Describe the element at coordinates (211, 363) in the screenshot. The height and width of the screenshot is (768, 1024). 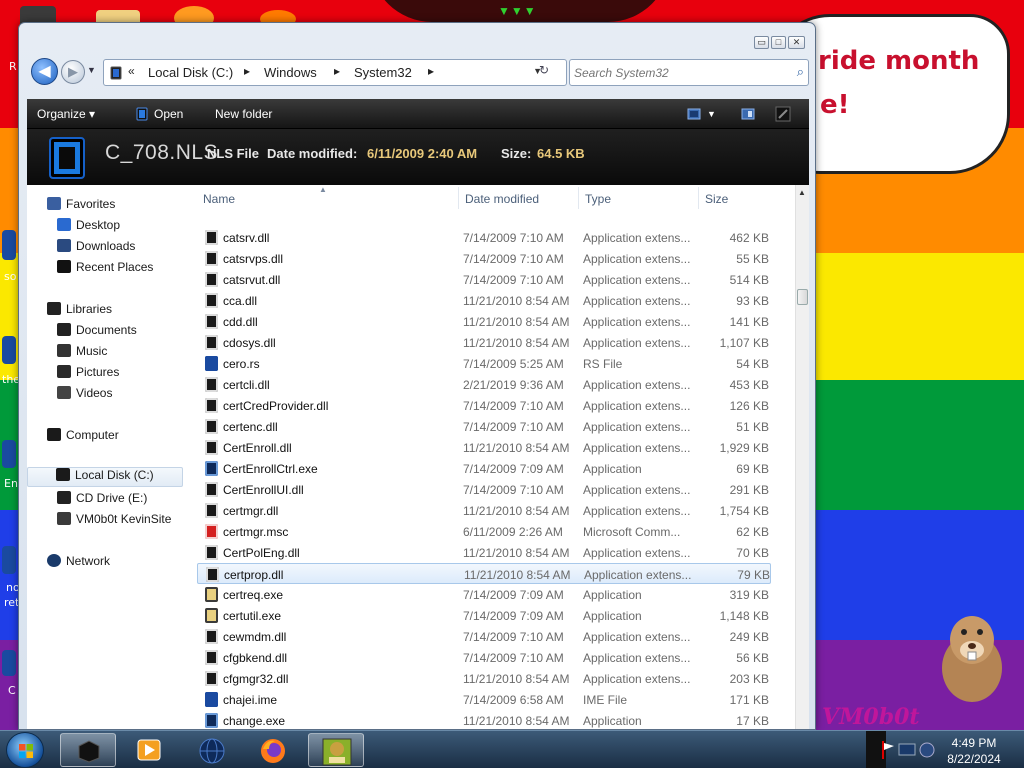
I see `generic-file-icon` at that location.